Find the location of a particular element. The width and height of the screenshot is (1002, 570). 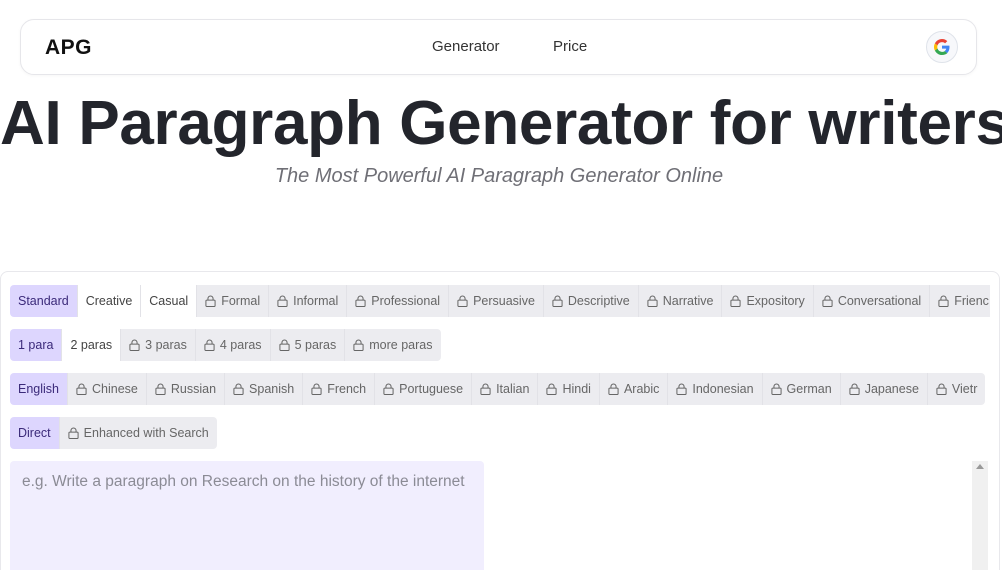

language-option-vietr: Vietr is located at coordinates (956, 389).